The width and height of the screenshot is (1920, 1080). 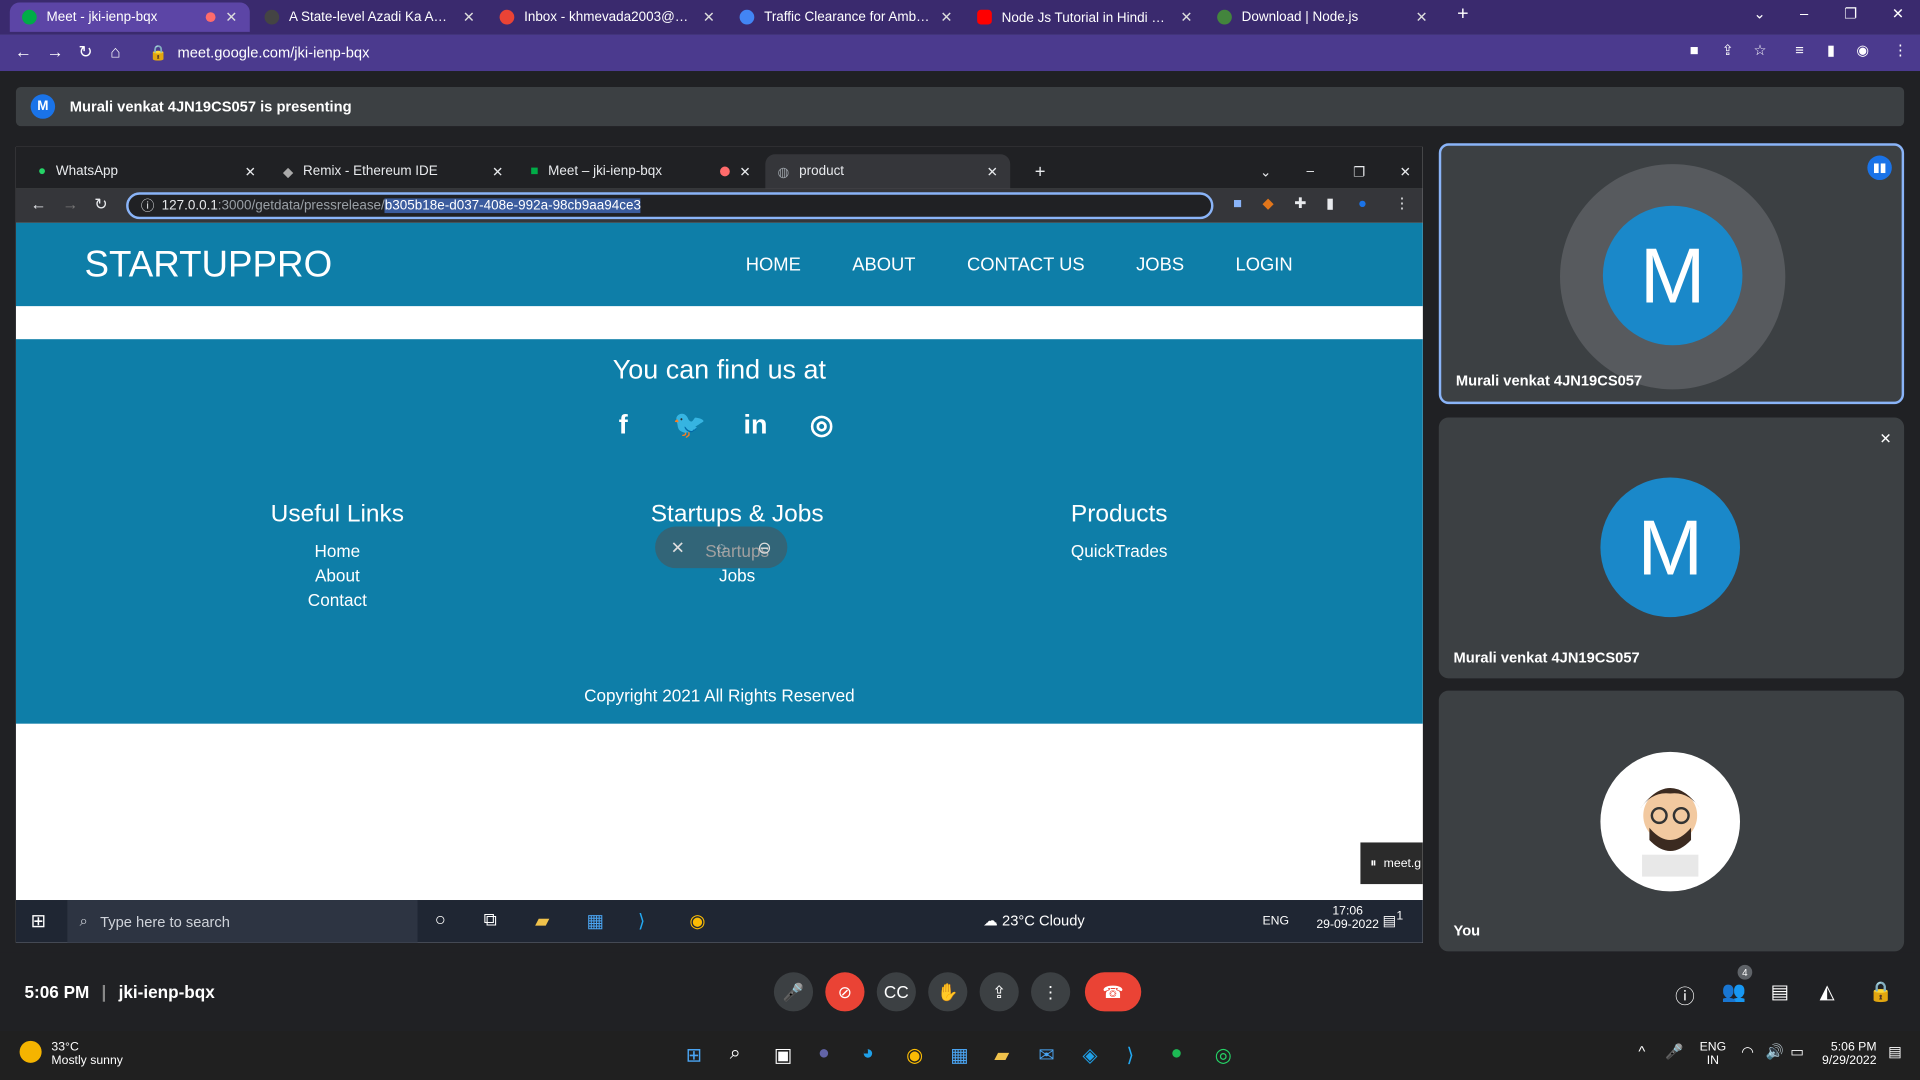 What do you see at coordinates (1734, 992) in the screenshot?
I see `people-icon: 👥` at bounding box center [1734, 992].